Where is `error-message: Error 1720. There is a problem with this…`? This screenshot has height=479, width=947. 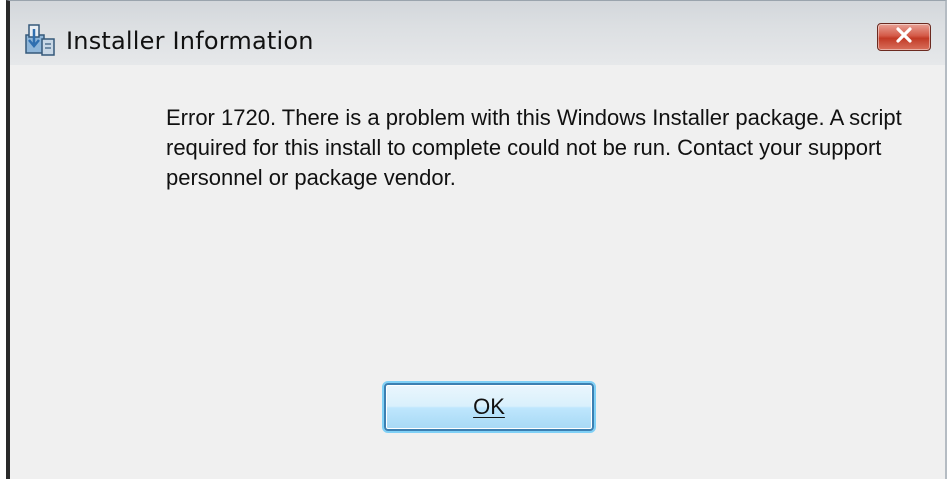
error-message: Error 1720. There is a problem with this… is located at coordinates (534, 147).